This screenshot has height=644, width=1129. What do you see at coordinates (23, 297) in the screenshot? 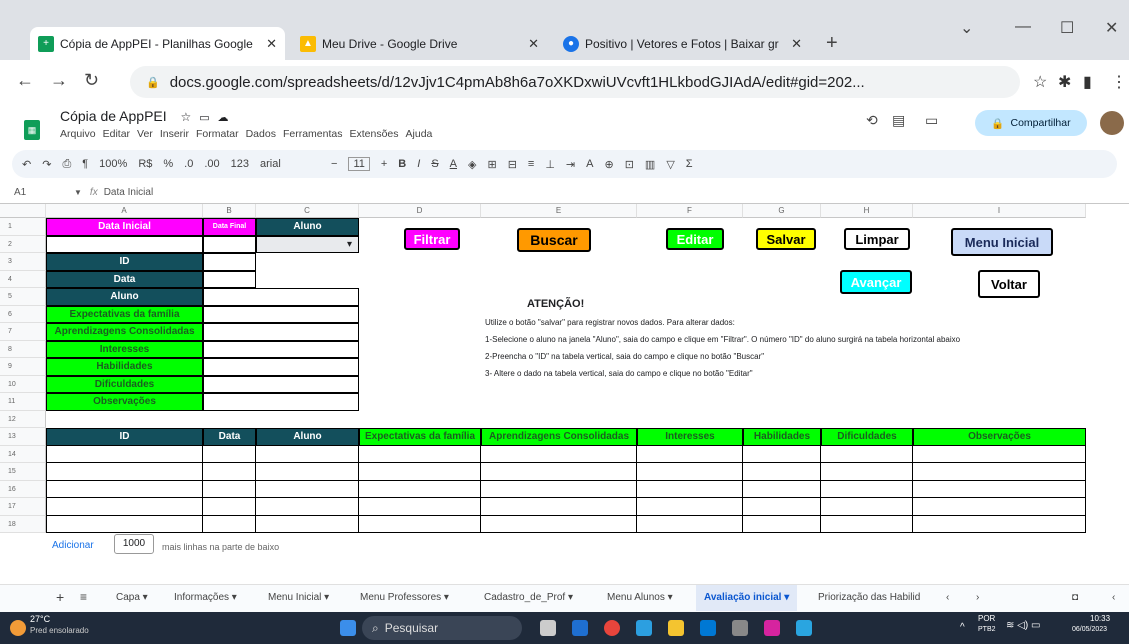
I see `row-header: 5` at bounding box center [23, 297].